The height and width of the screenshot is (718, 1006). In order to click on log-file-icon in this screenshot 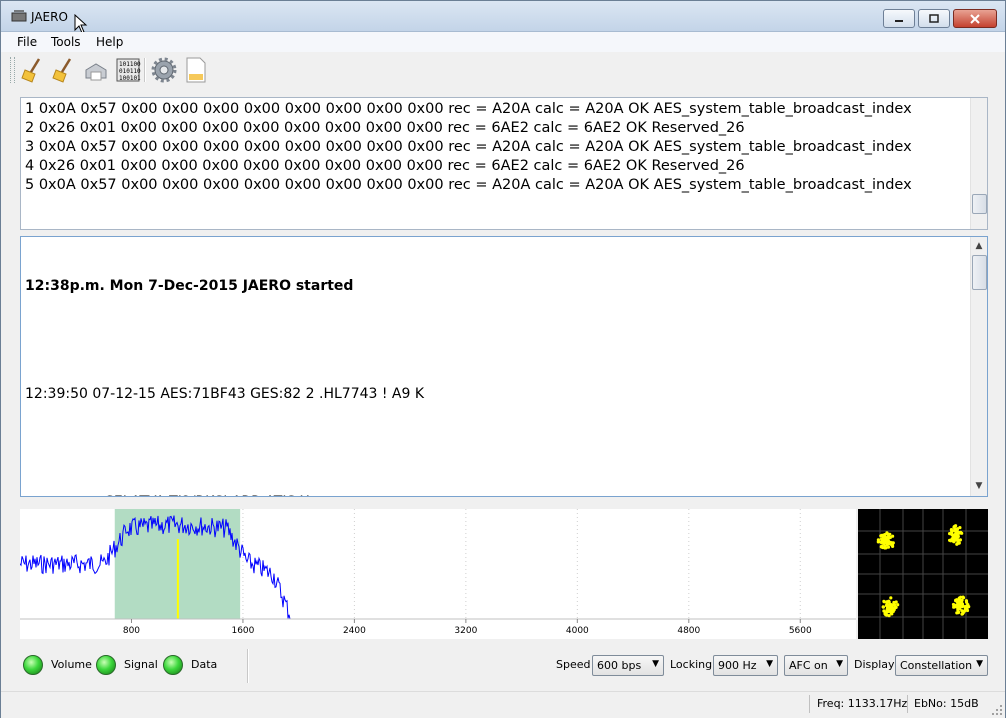, I will do `click(196, 70)`.